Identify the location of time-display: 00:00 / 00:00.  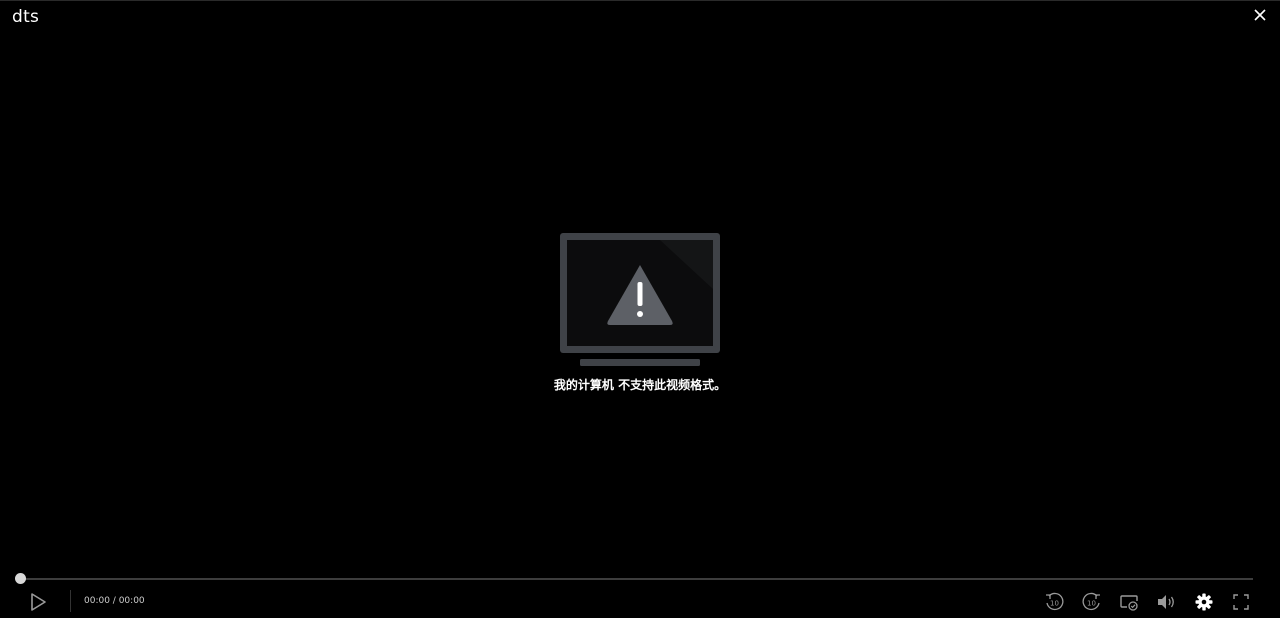
(114, 601).